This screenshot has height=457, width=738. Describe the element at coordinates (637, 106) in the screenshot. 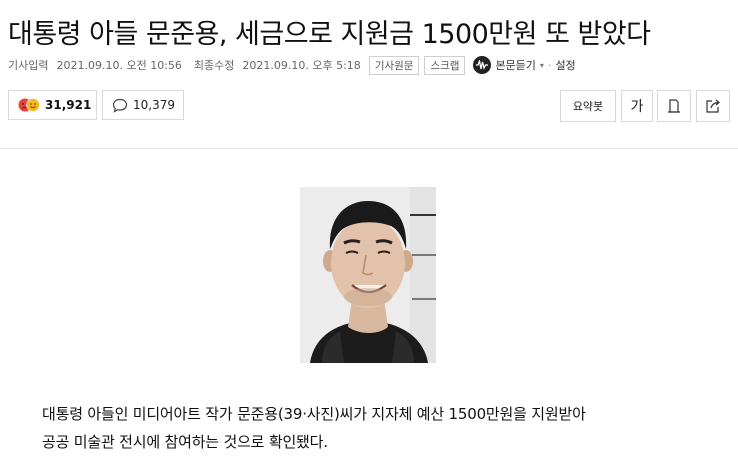

I see `font-size-button: 가` at that location.